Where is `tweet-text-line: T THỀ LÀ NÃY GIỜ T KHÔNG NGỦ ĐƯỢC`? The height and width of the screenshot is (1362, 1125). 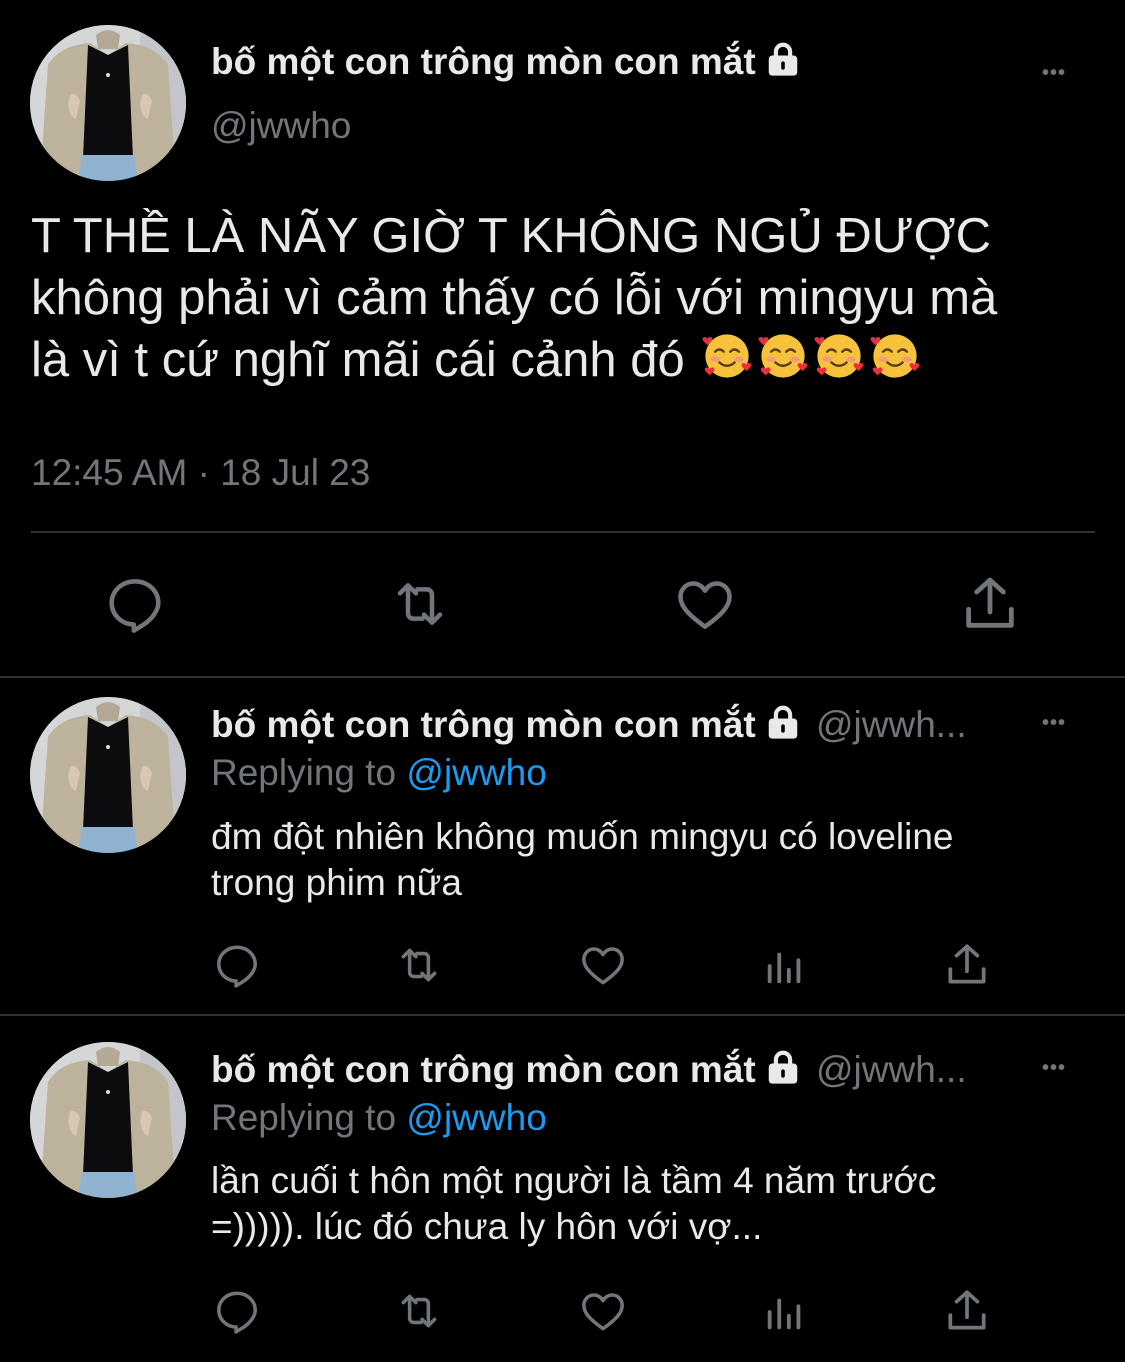
tweet-text-line: T THỀ LÀ NÃY GIỜ T KHÔNG NGỦ ĐƯỢC is located at coordinates (511, 236).